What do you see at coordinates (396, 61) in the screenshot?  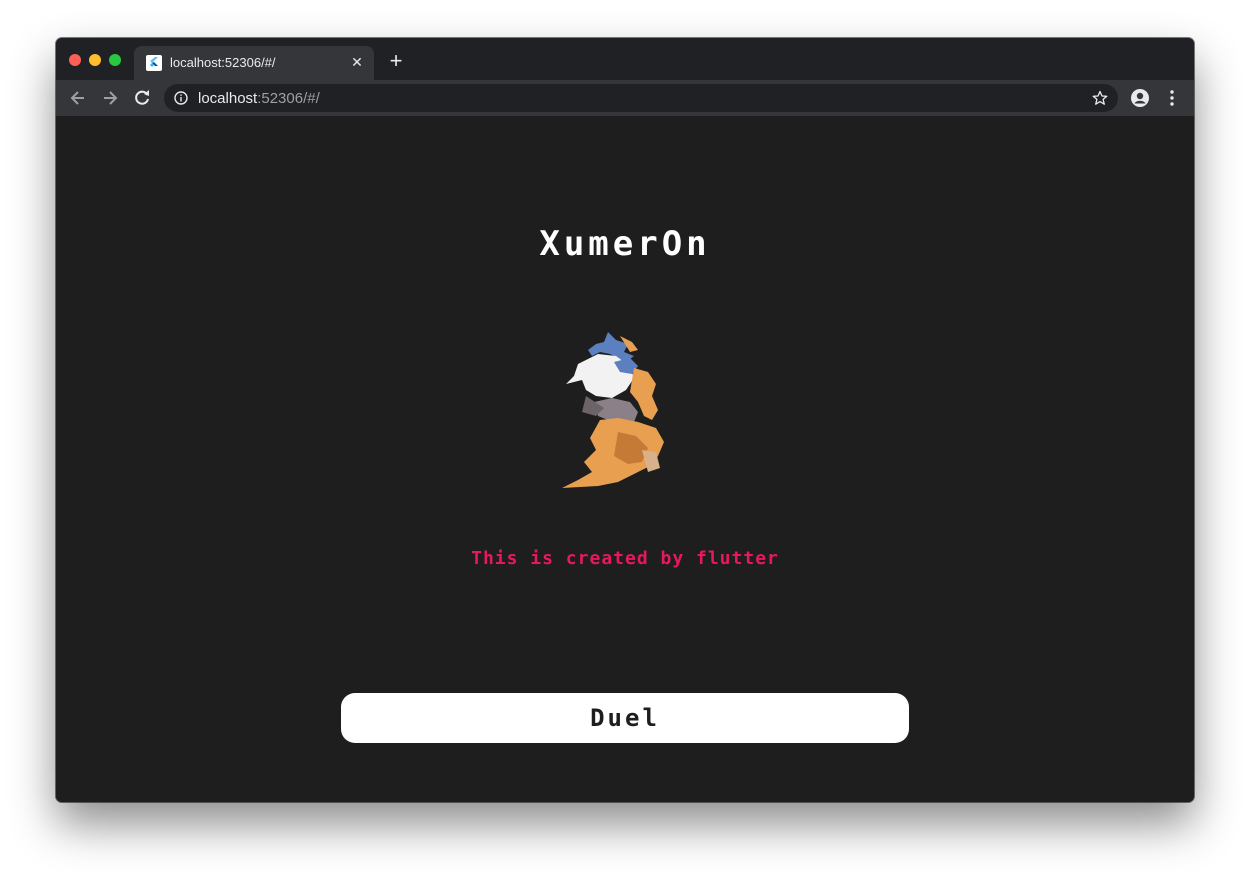 I see `new-tab-icon: +` at bounding box center [396, 61].